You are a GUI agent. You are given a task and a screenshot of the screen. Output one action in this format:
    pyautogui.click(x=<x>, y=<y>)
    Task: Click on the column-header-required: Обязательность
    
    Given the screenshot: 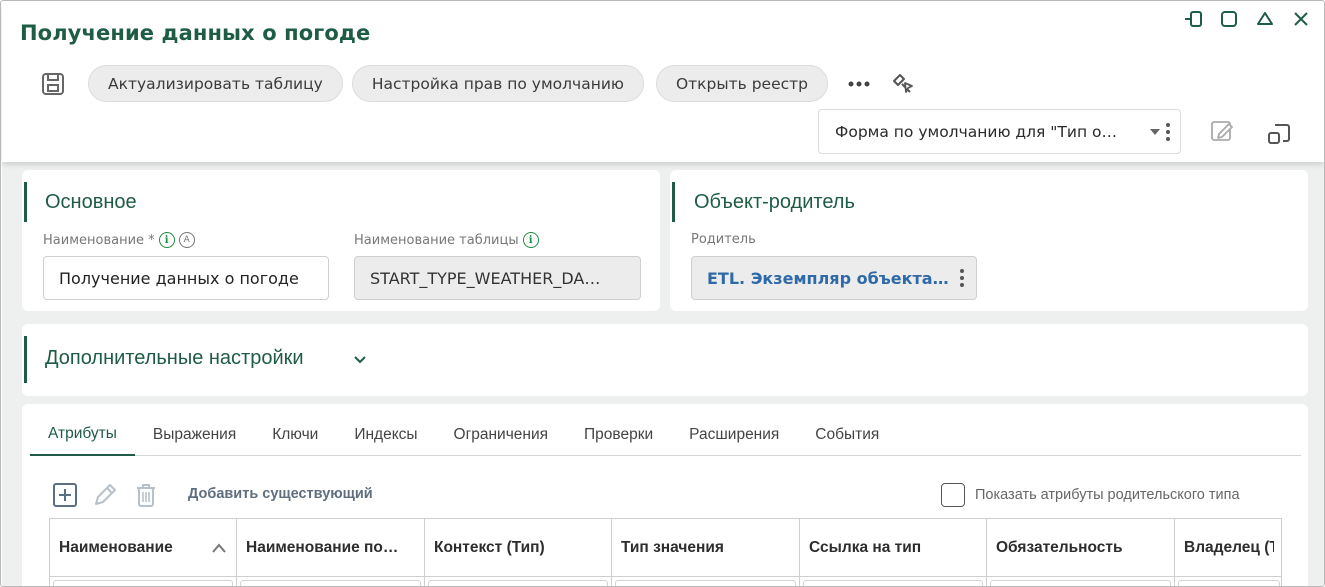 What is the action you would take?
    pyautogui.click(x=1081, y=548)
    